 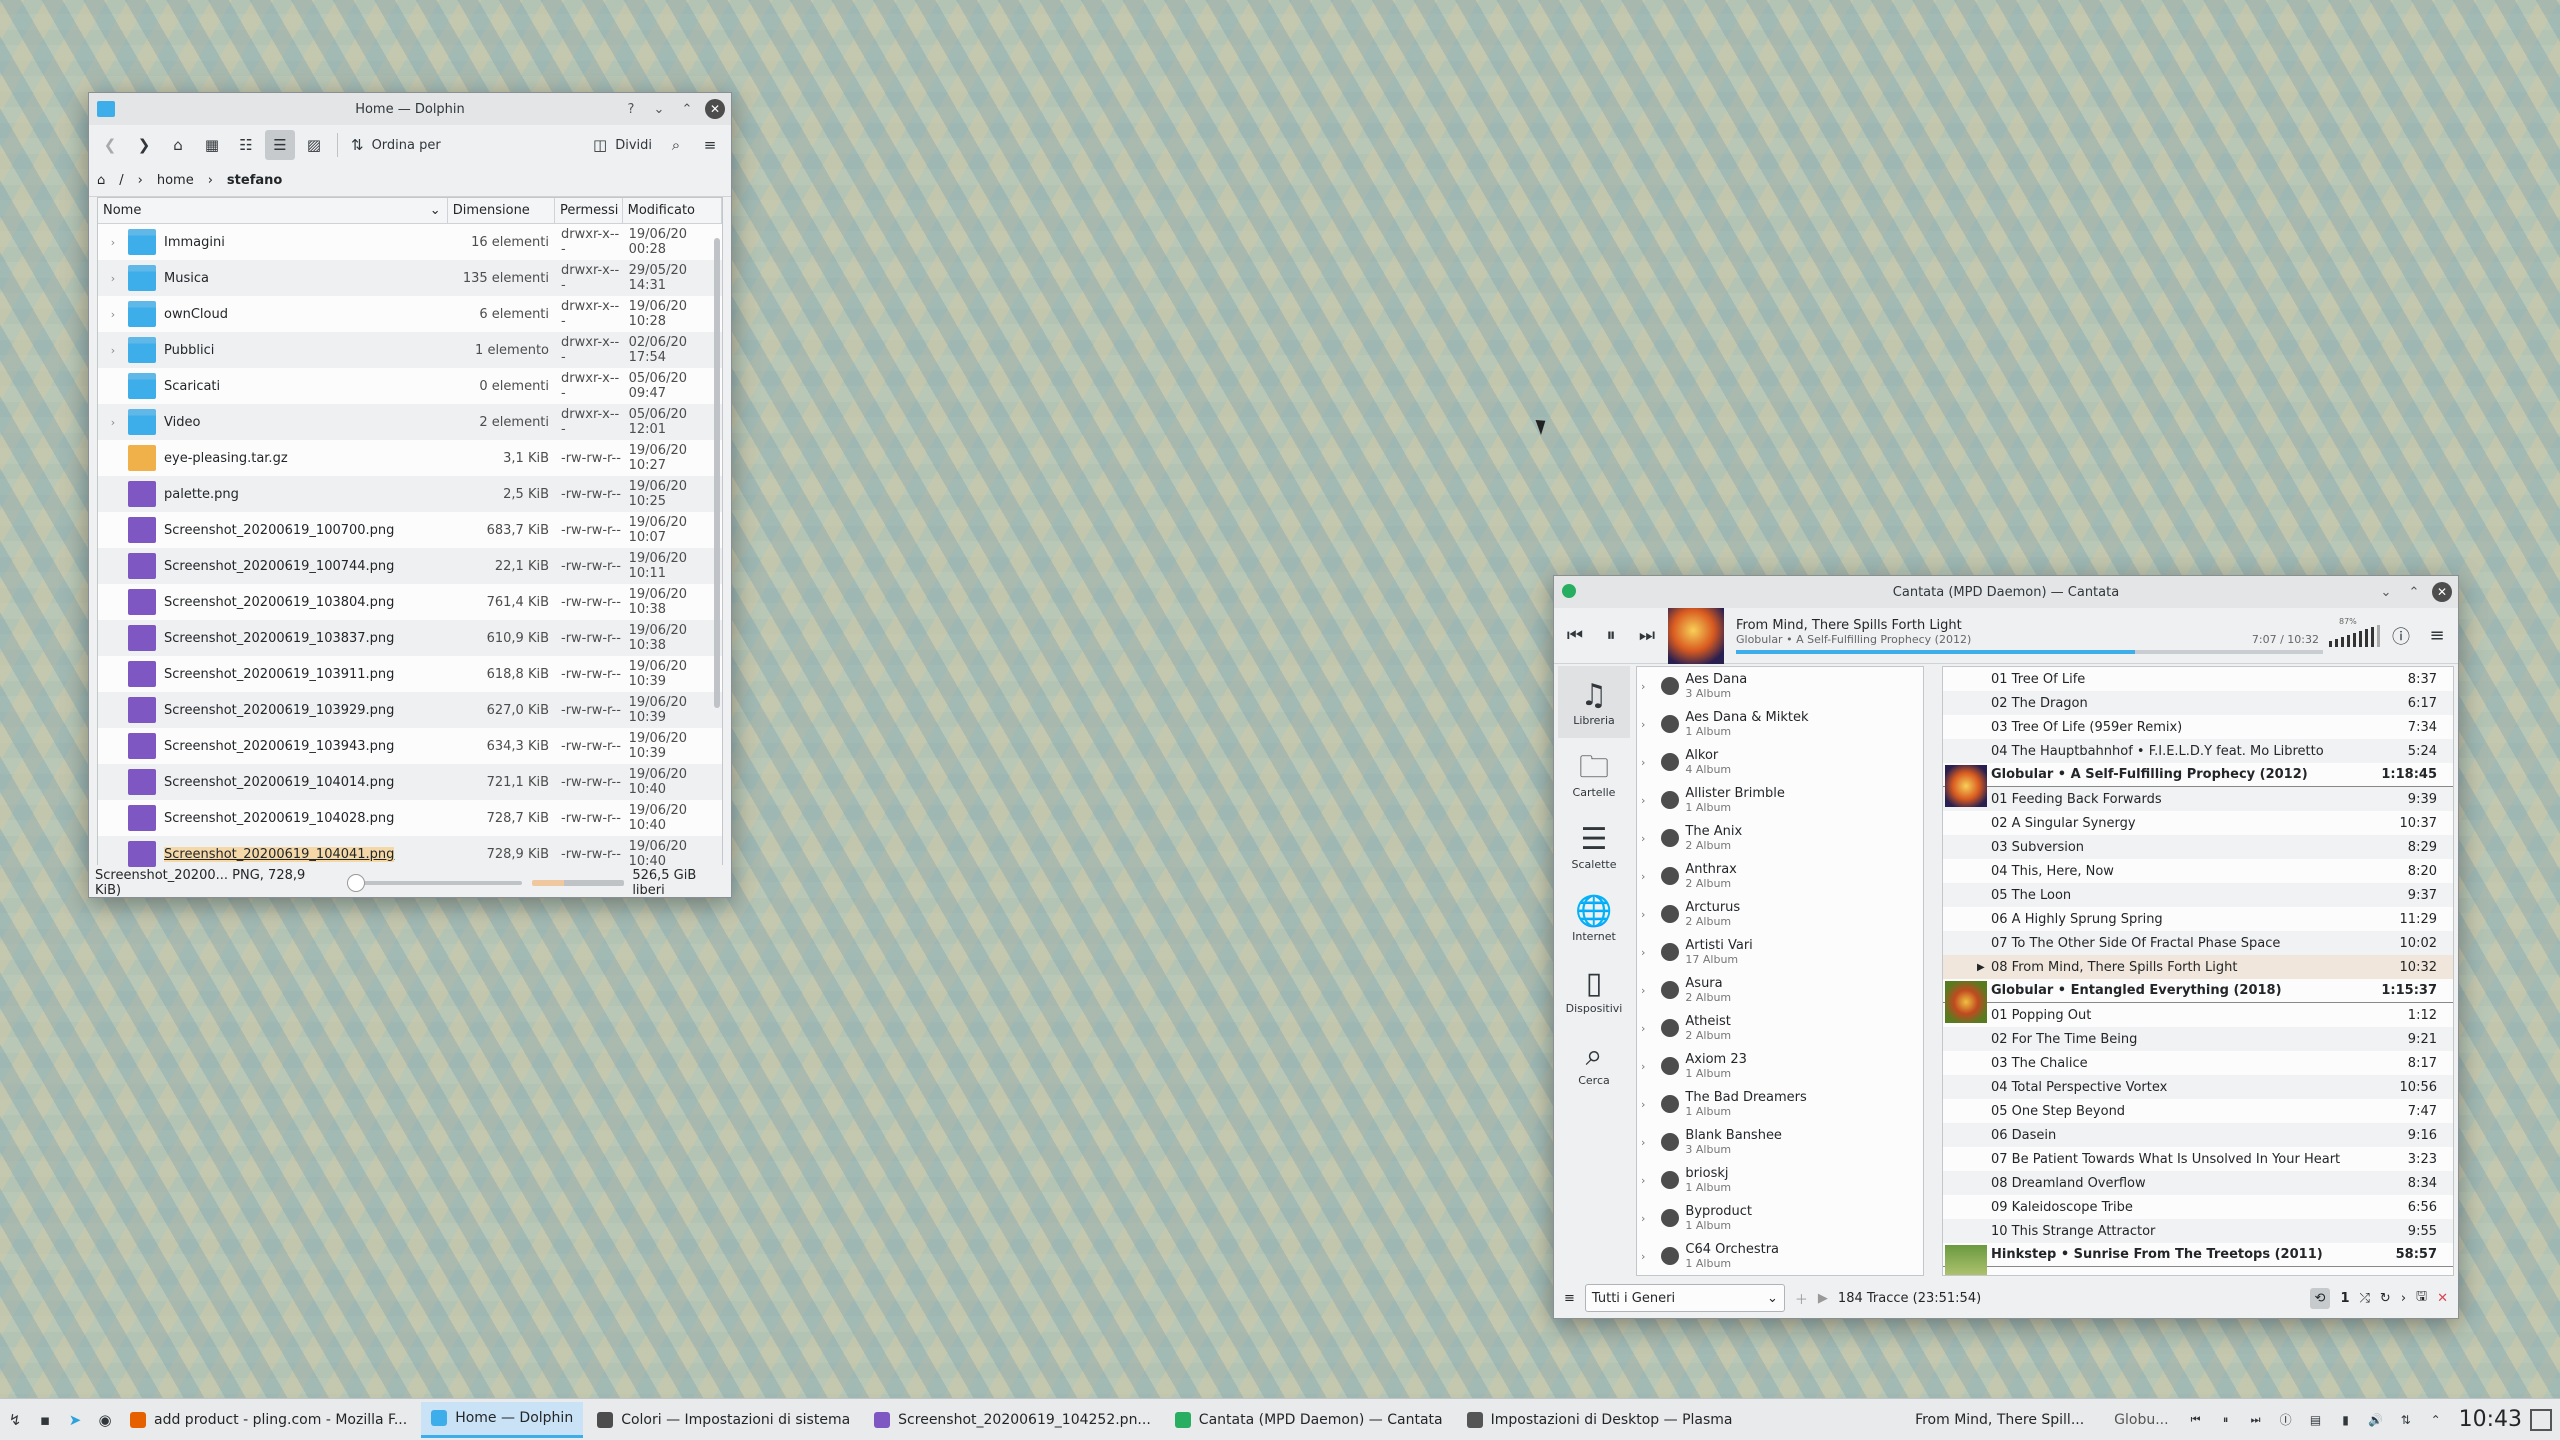 What do you see at coordinates (1600, 1420) in the screenshot?
I see `taskbar-task: Impostazioni di Desktop — Plasma` at bounding box center [1600, 1420].